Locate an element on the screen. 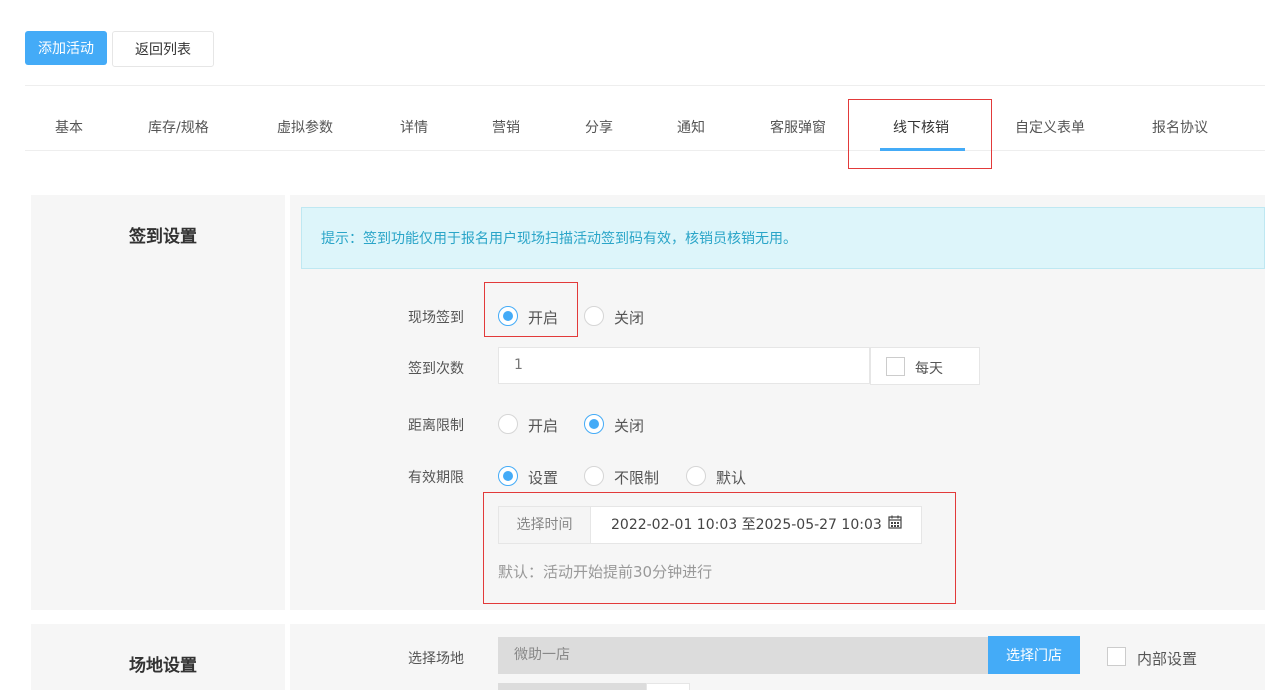  active-tab-underline is located at coordinates (922, 149).